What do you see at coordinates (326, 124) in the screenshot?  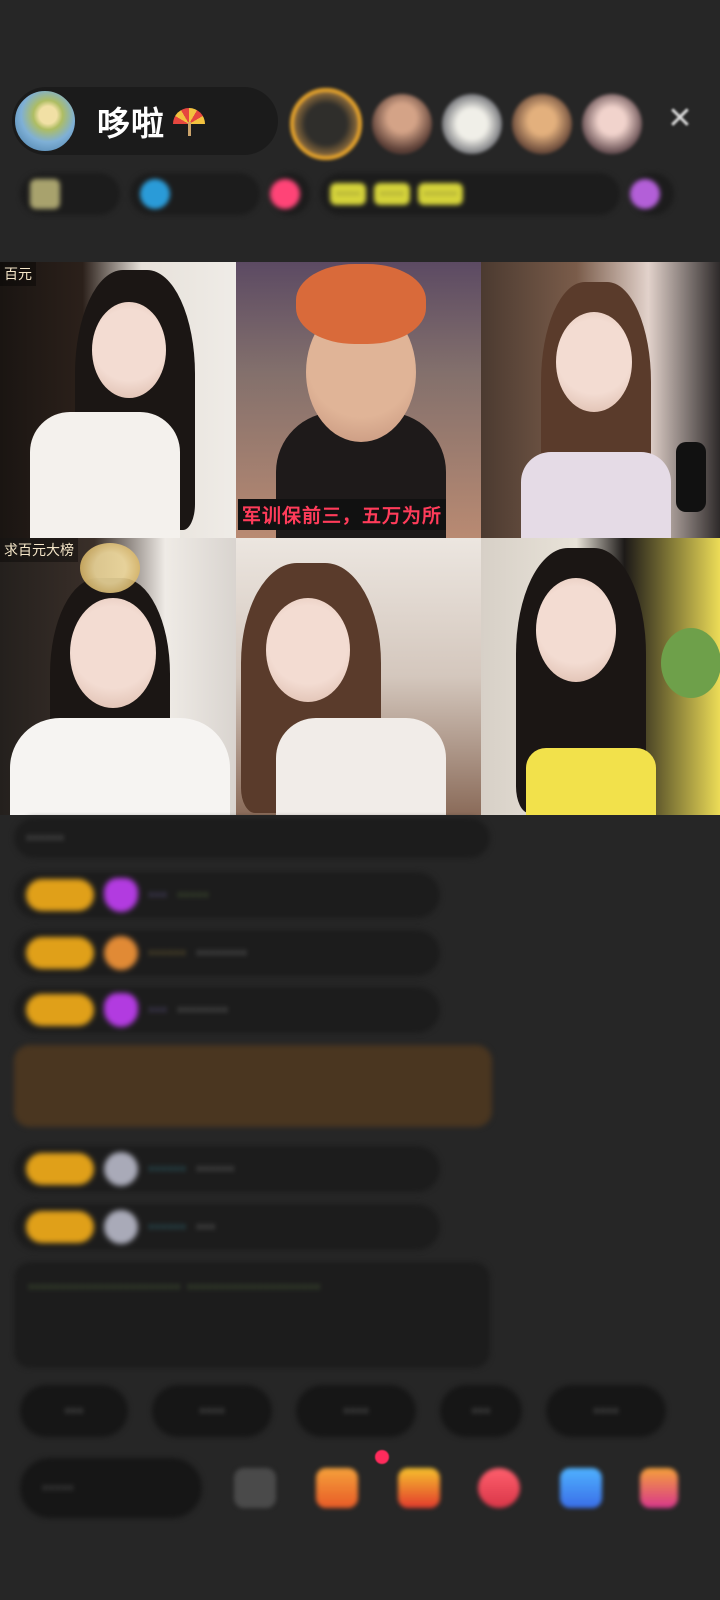 I see `top-viewer-avatar` at bounding box center [326, 124].